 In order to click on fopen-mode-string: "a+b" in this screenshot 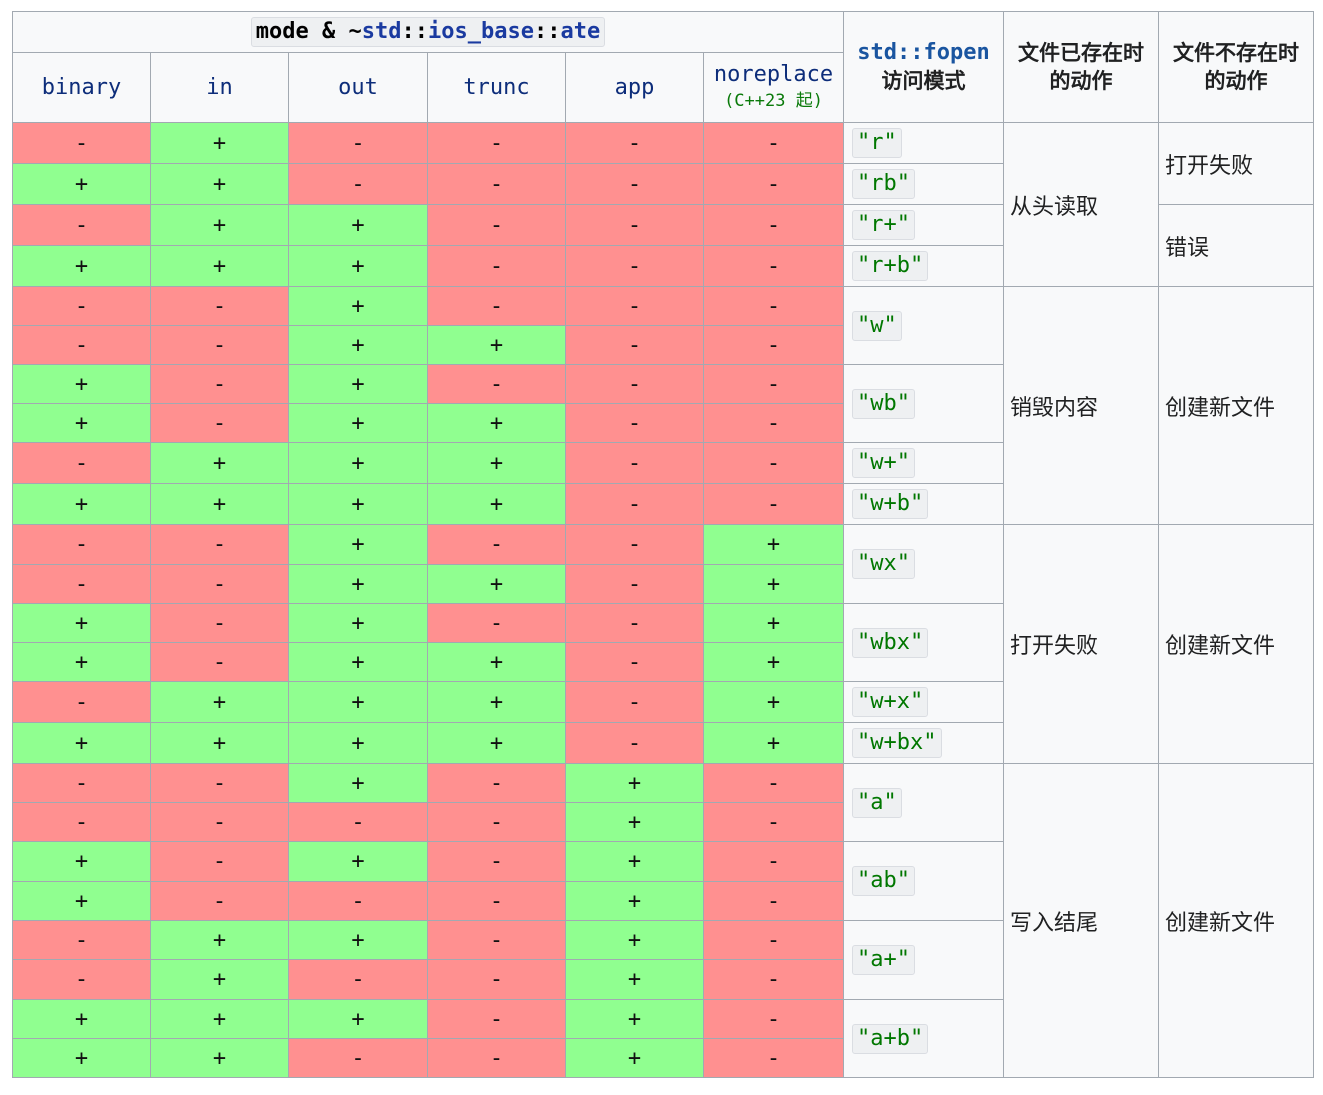, I will do `click(890, 1038)`.